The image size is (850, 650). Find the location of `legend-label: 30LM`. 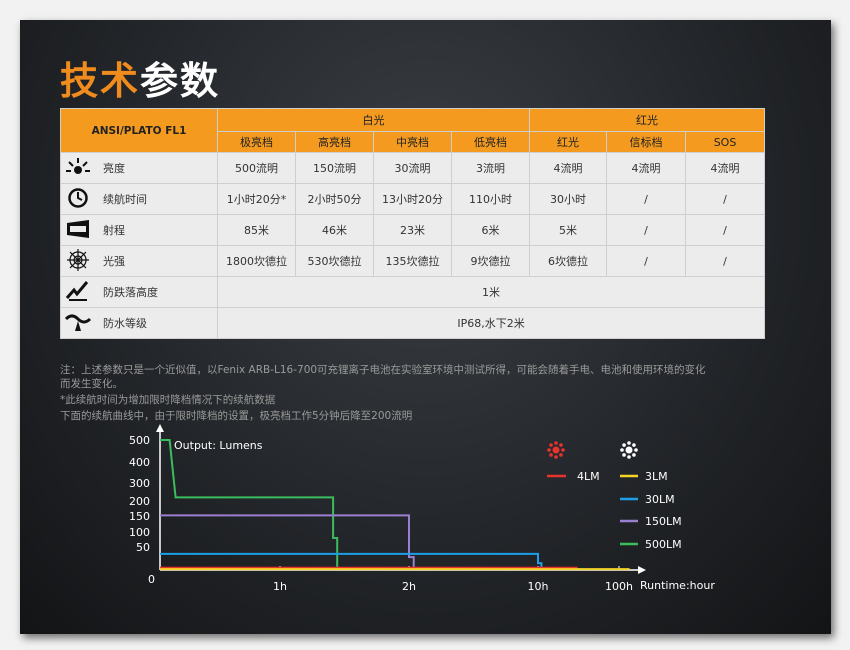

legend-label: 30LM is located at coordinates (660, 499).